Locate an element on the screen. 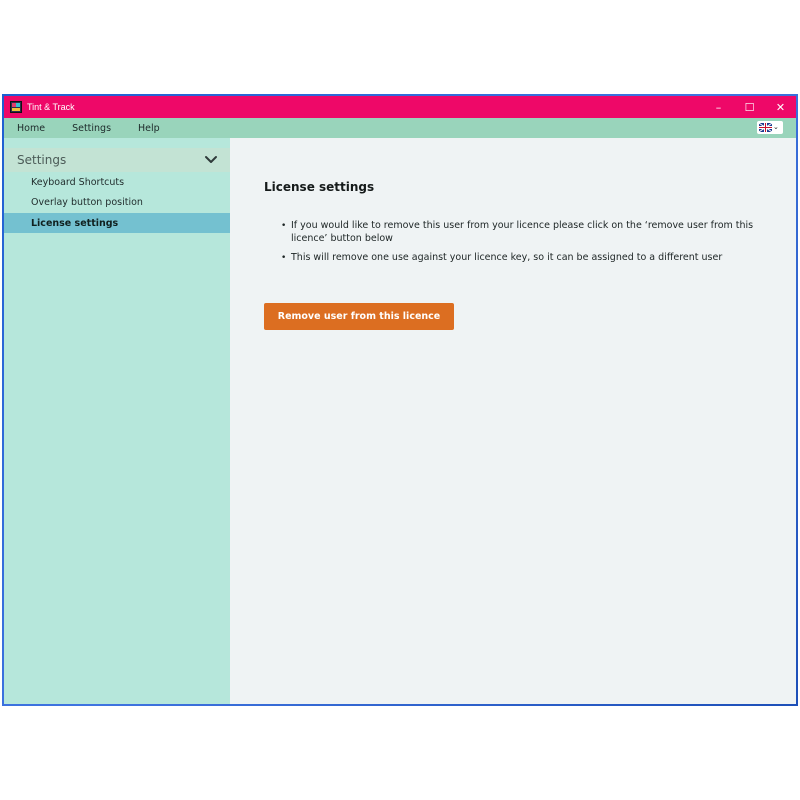  maximize-button: ☐ is located at coordinates (749, 107).